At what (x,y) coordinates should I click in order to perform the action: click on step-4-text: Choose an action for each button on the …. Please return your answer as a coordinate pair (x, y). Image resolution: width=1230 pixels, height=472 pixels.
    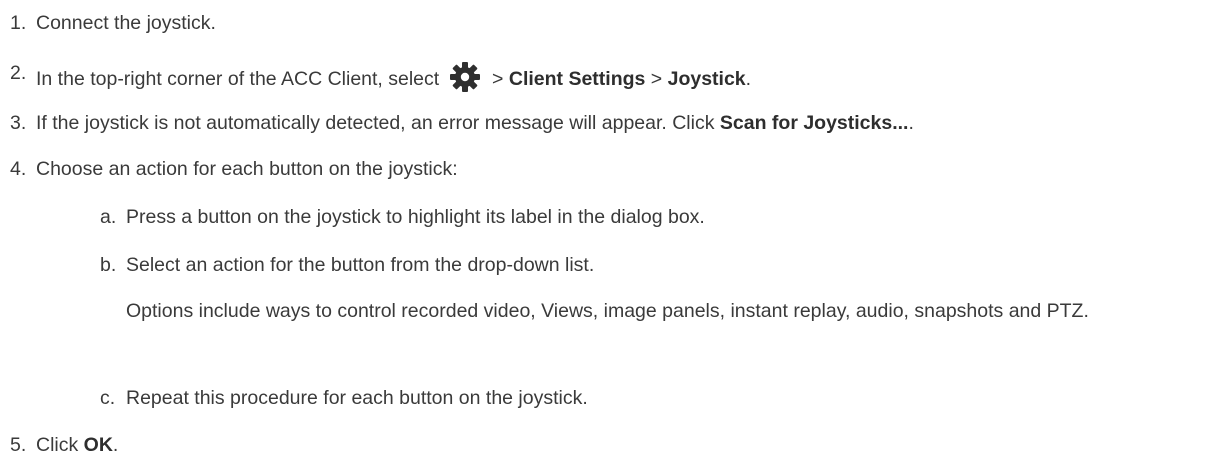
    Looking at the image, I should click on (247, 169).